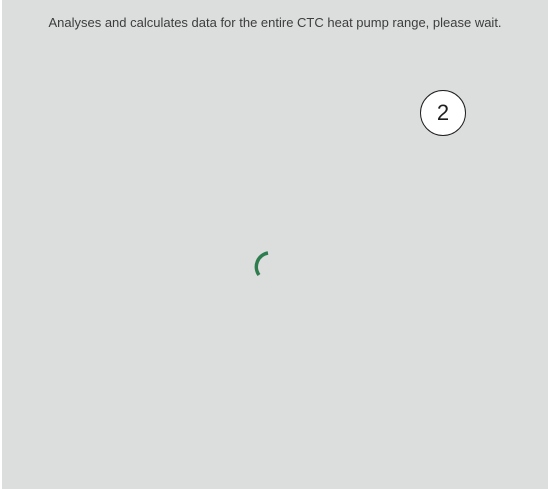 This screenshot has width=550, height=489. What do you see at coordinates (443, 113) in the screenshot?
I see `step-number-badge: 2` at bounding box center [443, 113].